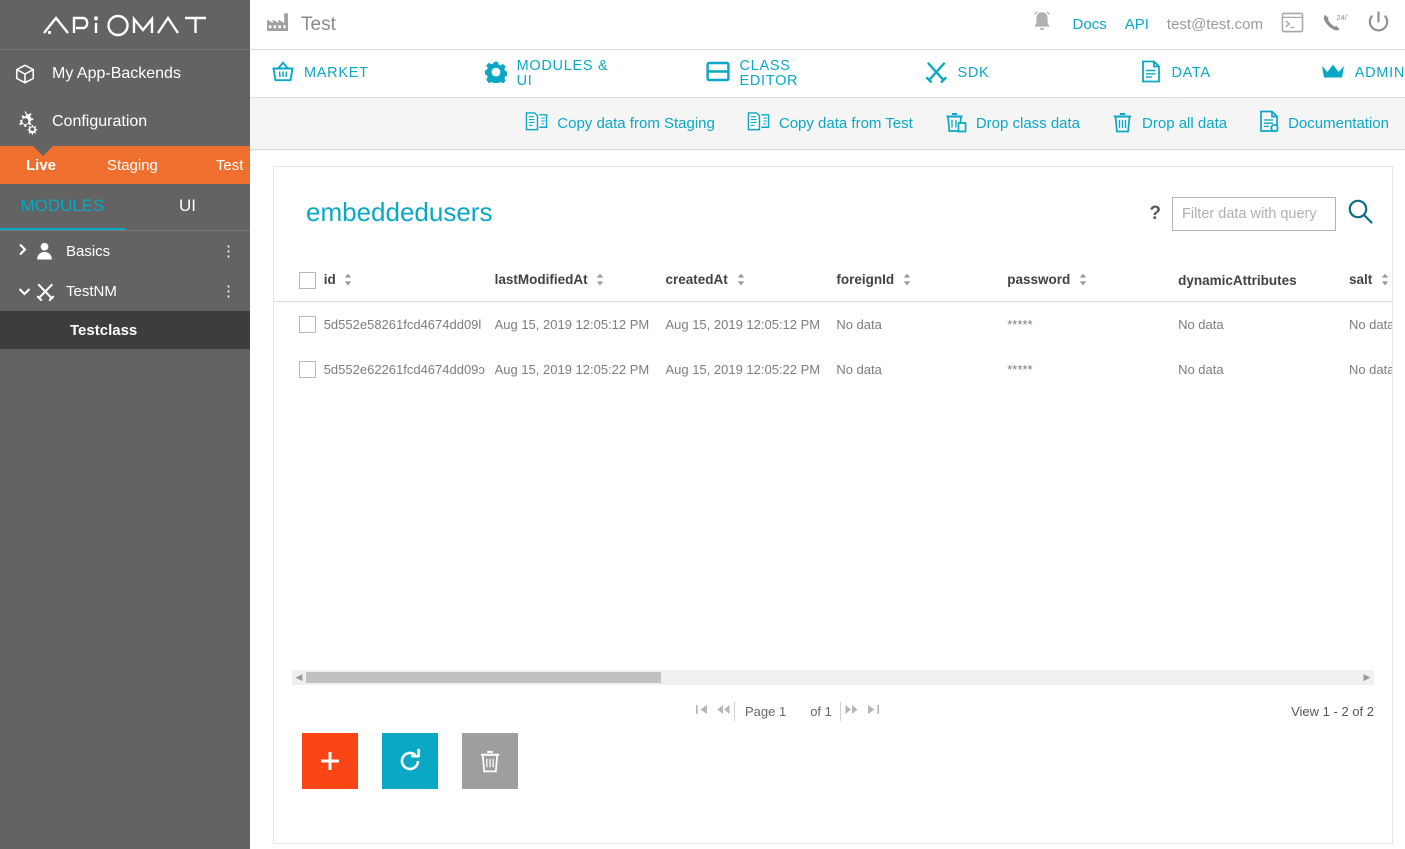  I want to click on action-copy-from-staging: Copy data from Staging, so click(620, 123).